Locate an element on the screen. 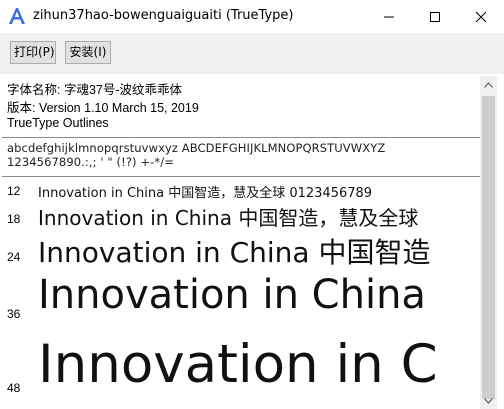  font-type-line: TrueType Outlines is located at coordinates (58, 123).